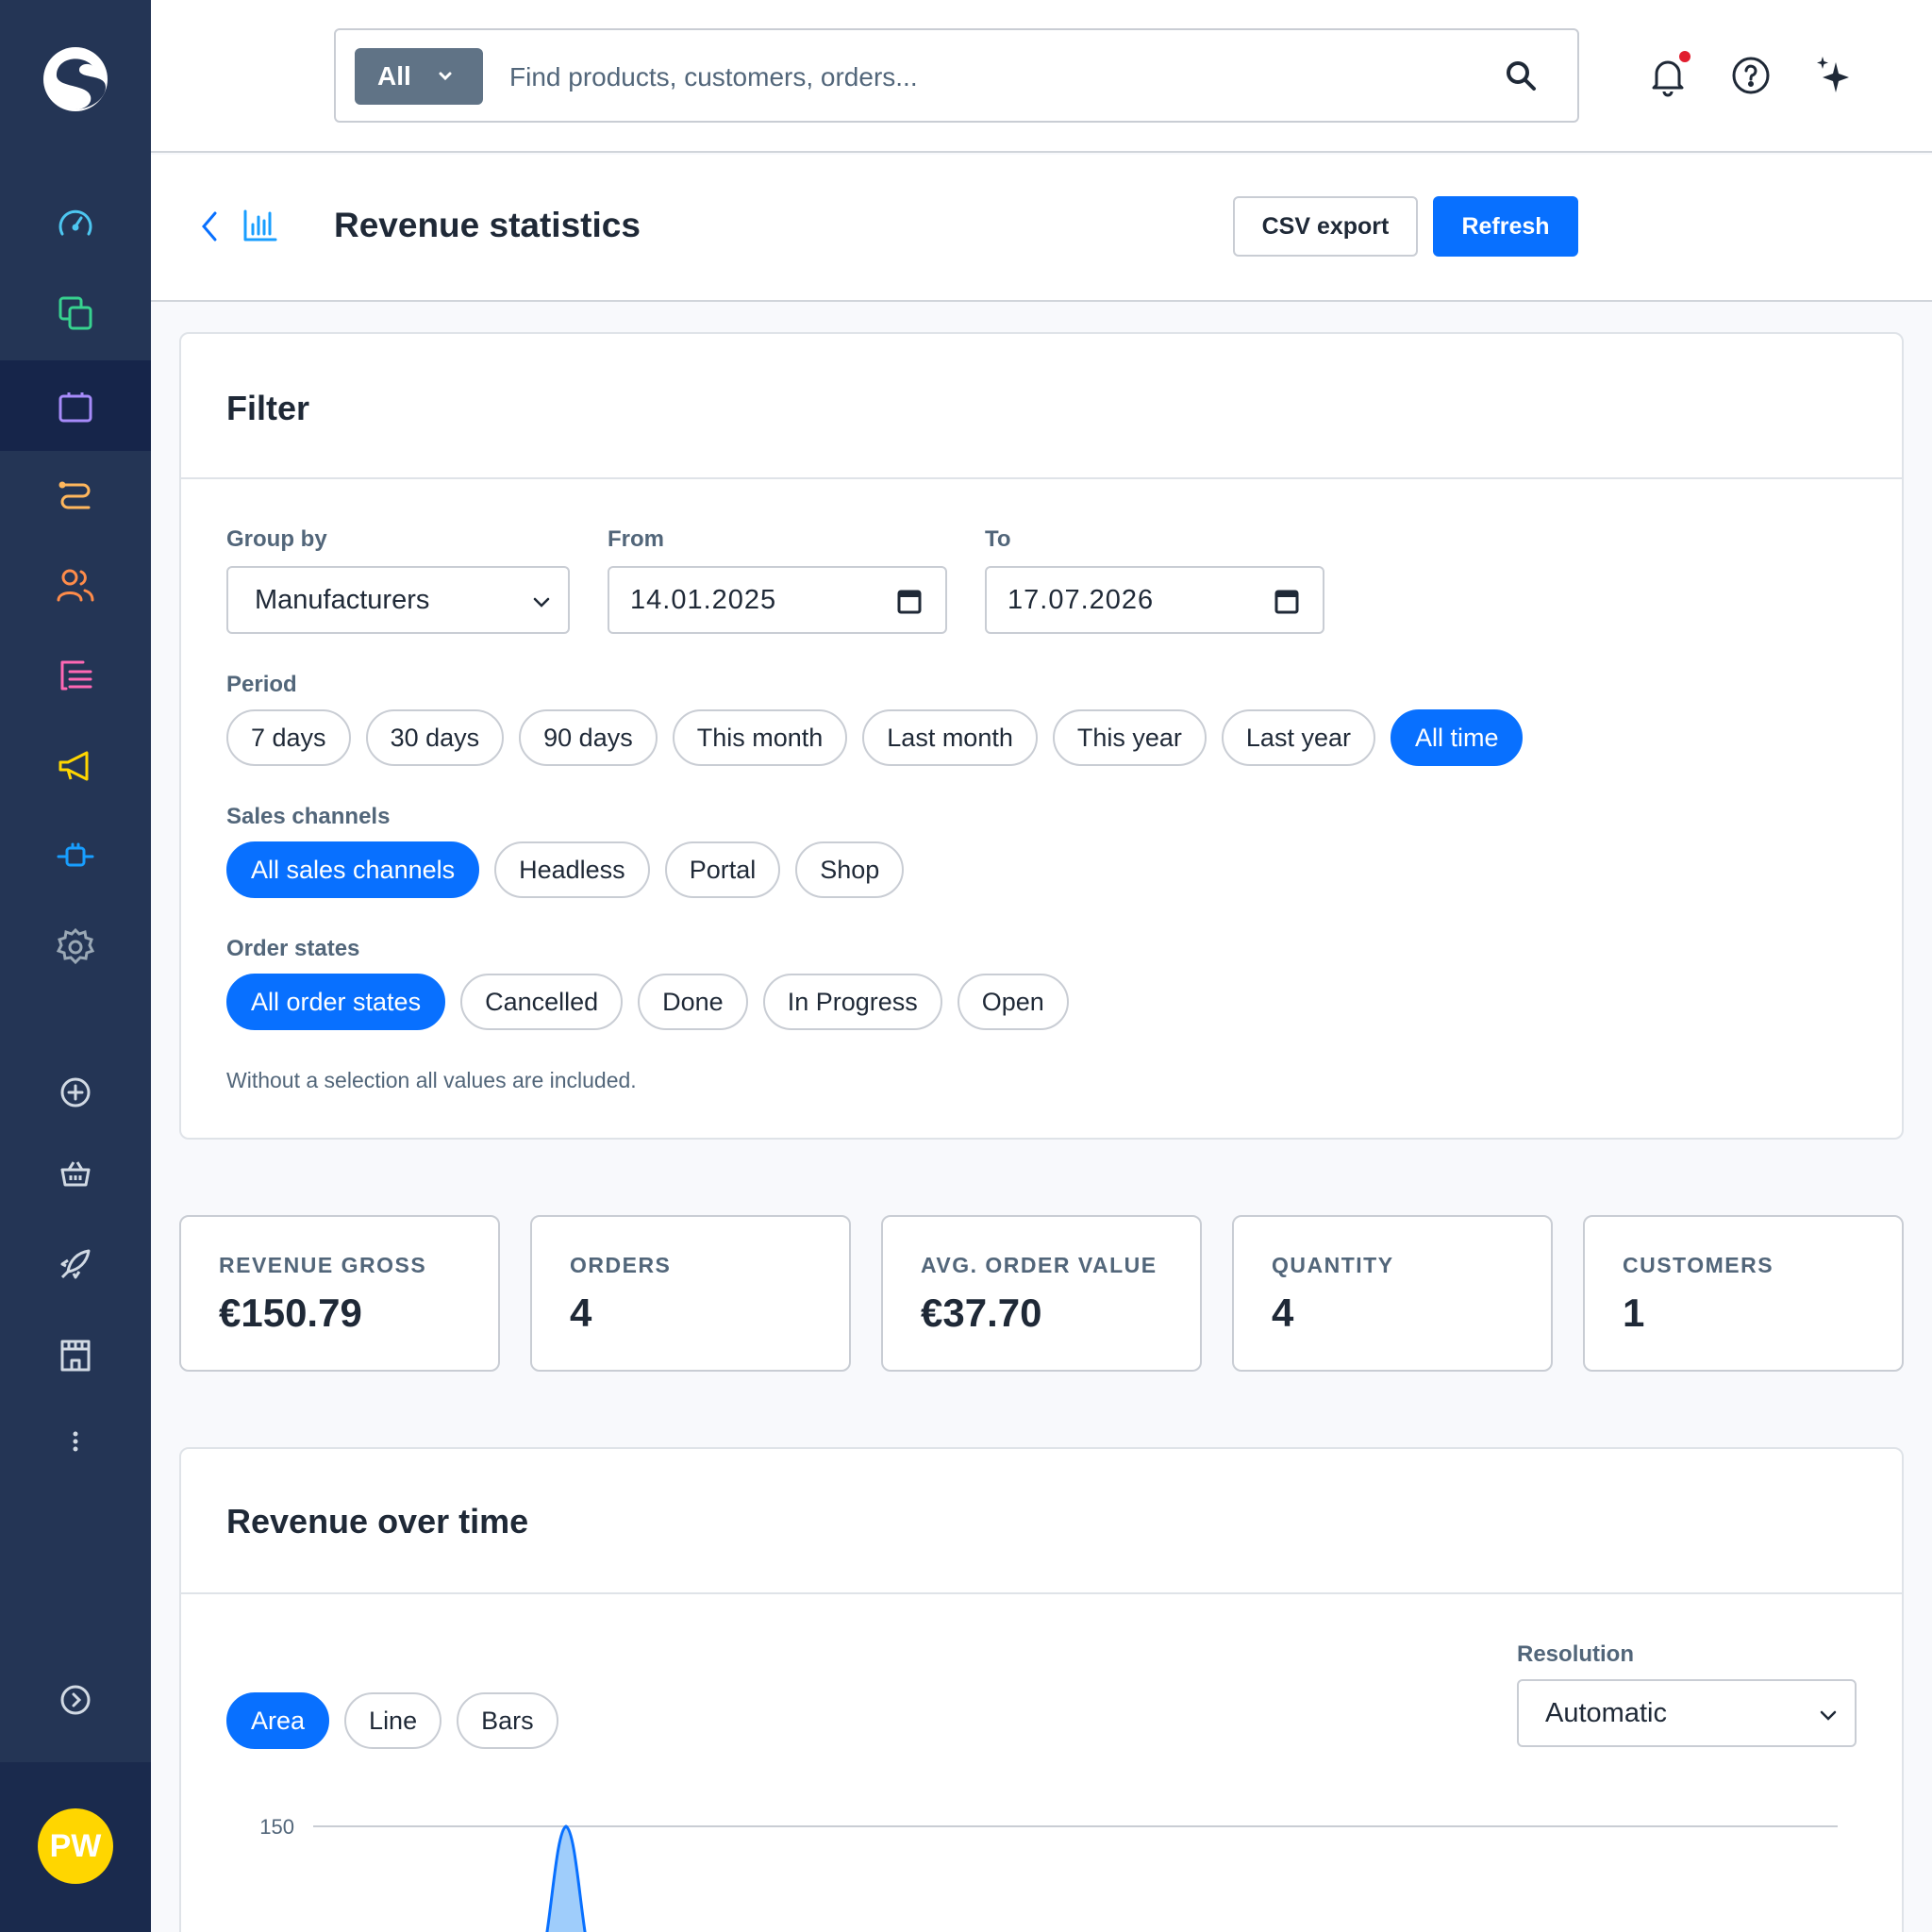  Describe the element at coordinates (760, 737) in the screenshot. I see `period-pill-this-month: This month` at that location.